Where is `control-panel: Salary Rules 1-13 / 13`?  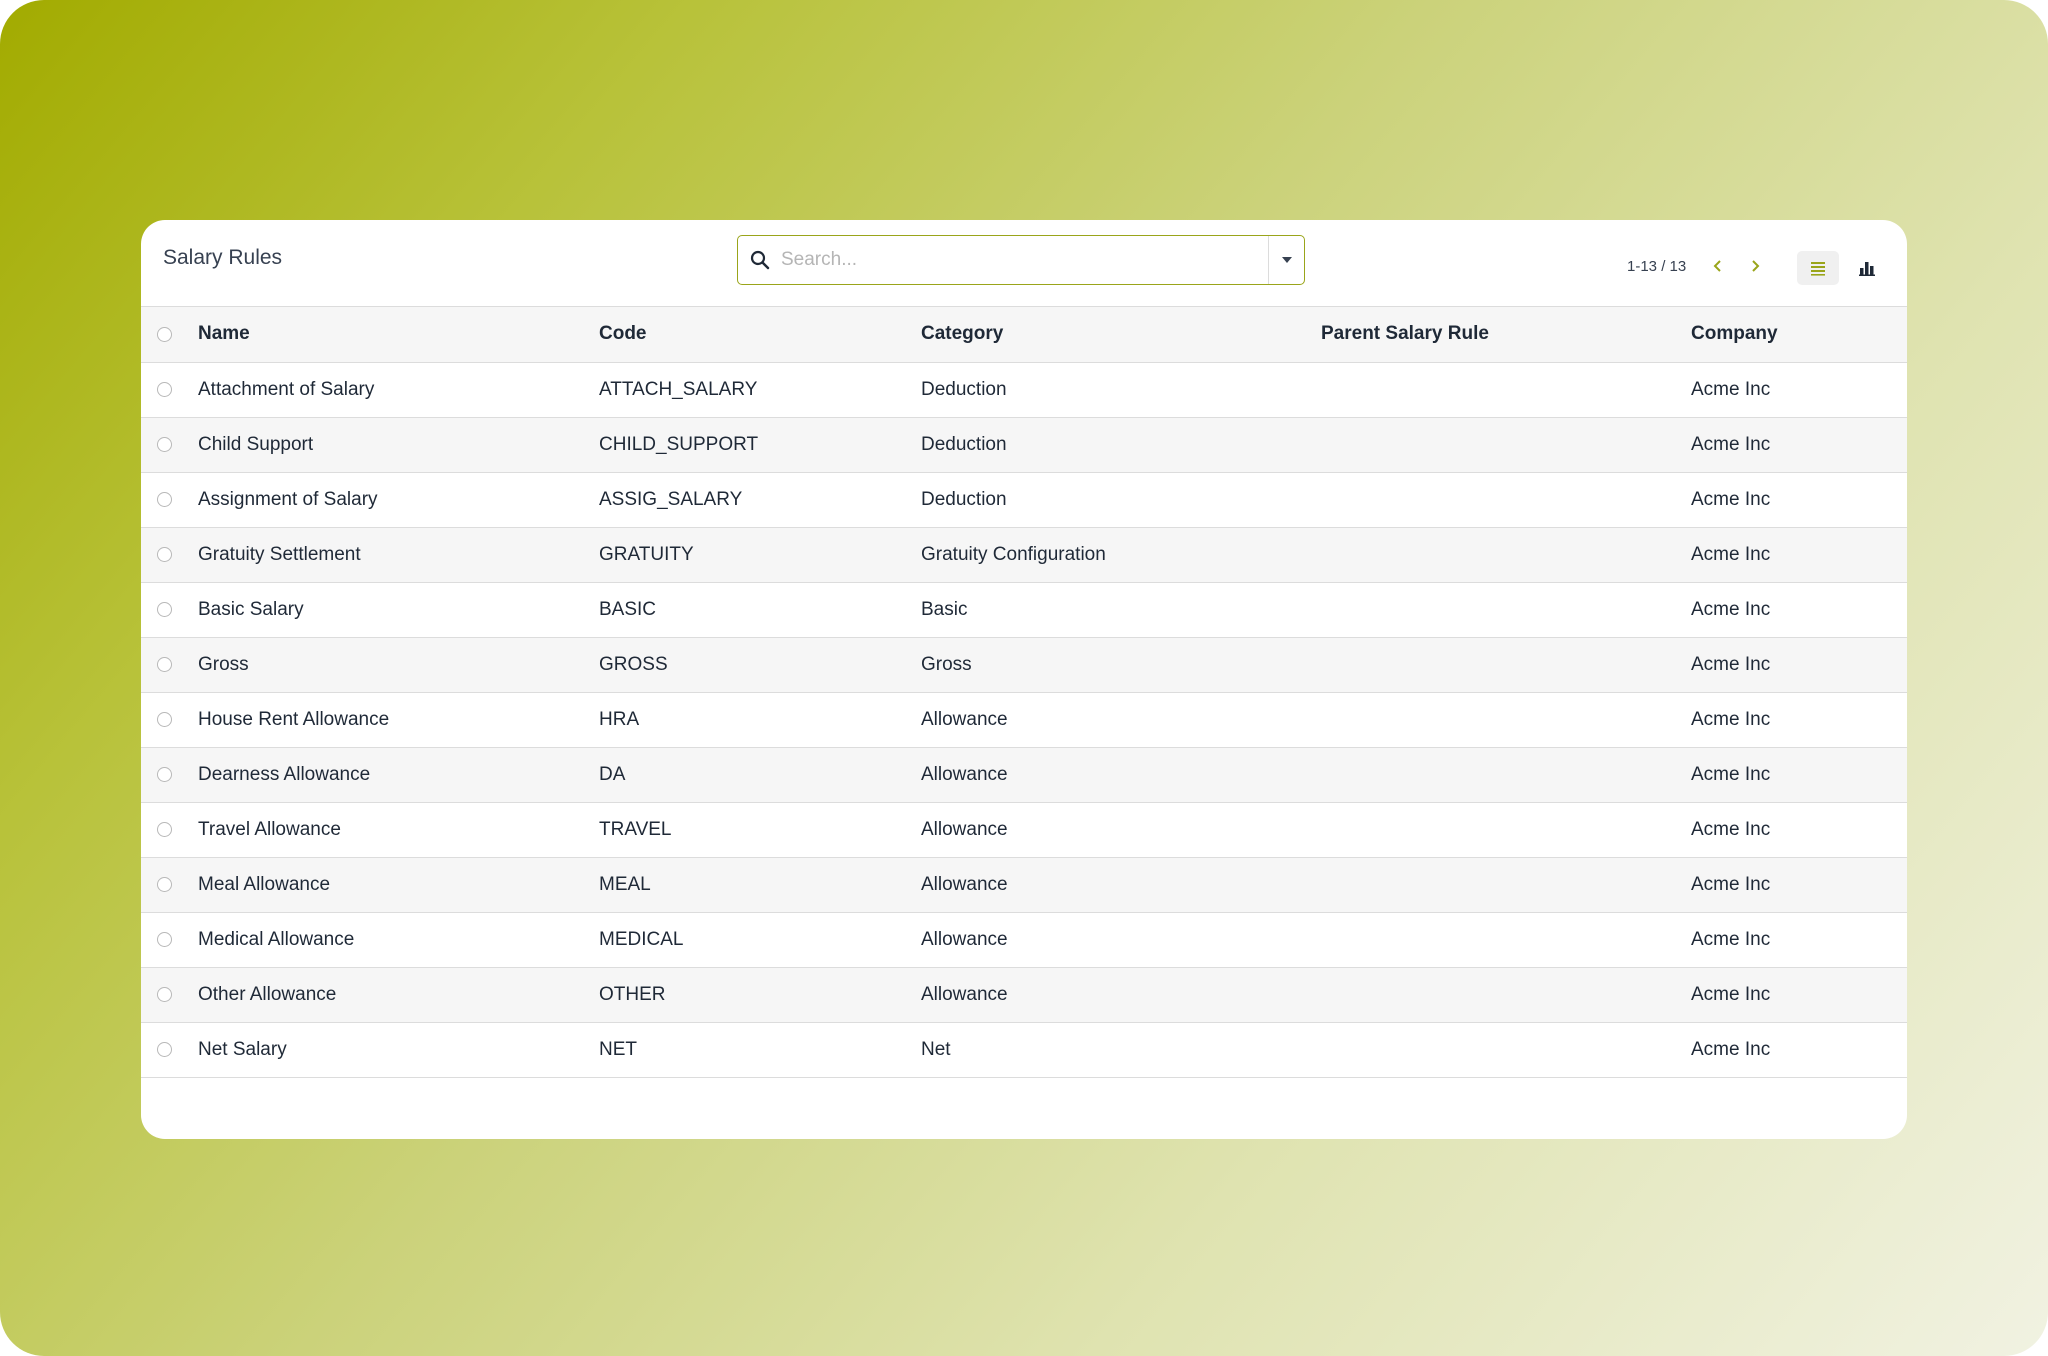
control-panel: Salary Rules 1-13 / 13 is located at coordinates (1024, 263).